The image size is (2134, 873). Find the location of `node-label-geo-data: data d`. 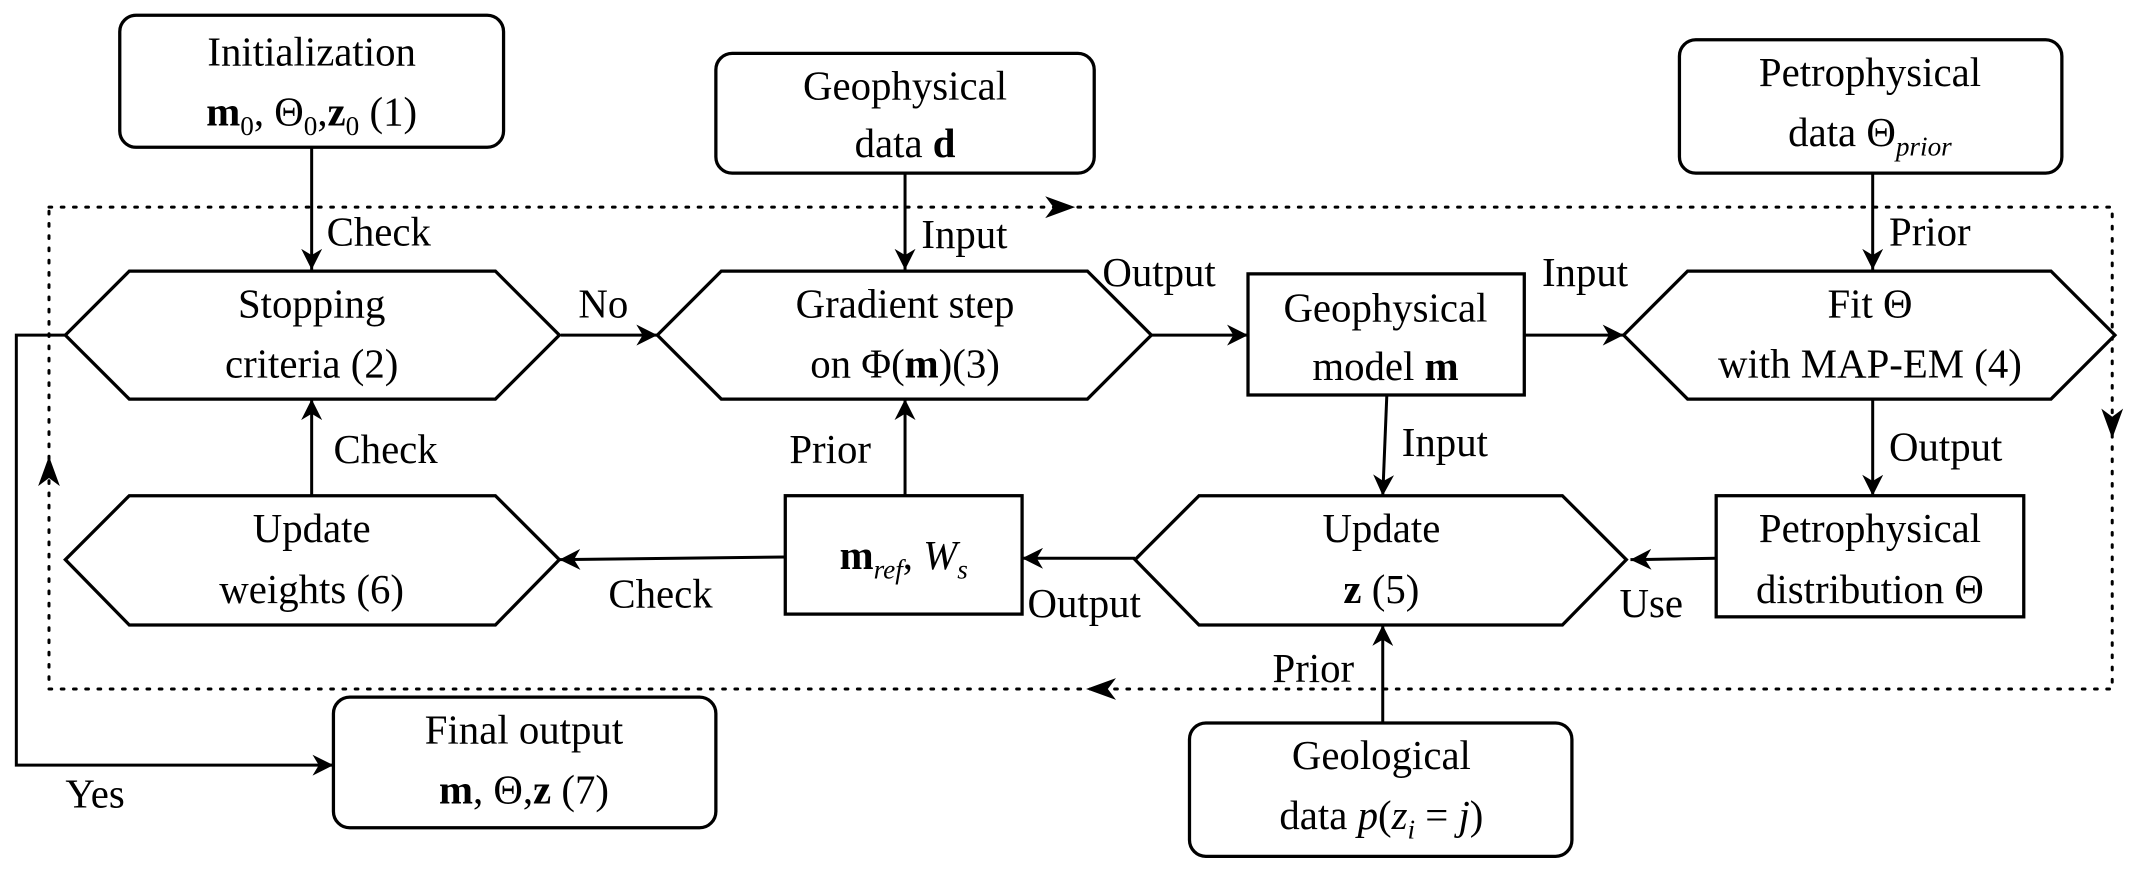

node-label-geo-data: data d is located at coordinates (905, 143).